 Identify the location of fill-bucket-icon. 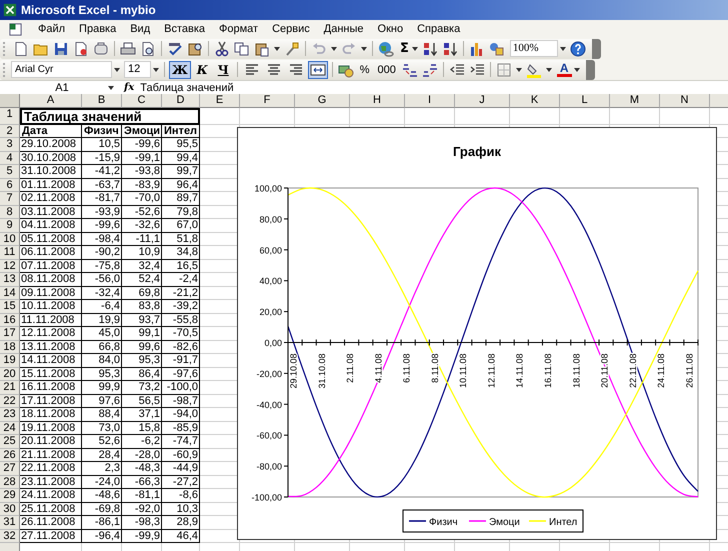
(534, 70).